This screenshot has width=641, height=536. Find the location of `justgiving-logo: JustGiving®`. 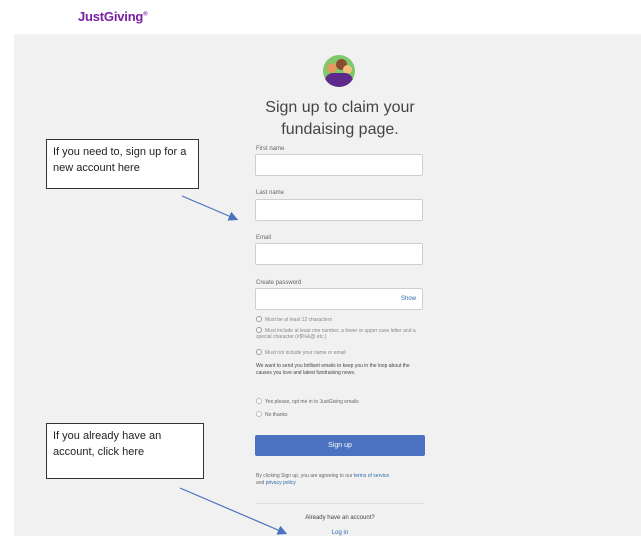

justgiving-logo: JustGiving® is located at coordinates (113, 16).